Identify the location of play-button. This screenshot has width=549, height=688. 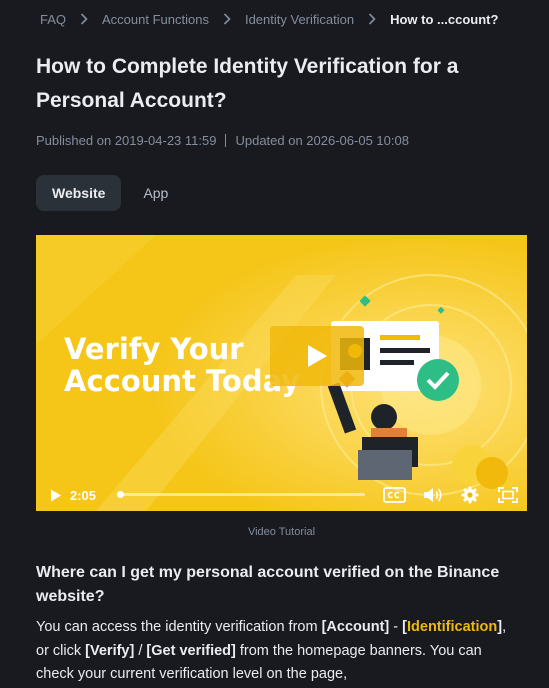
(317, 356).